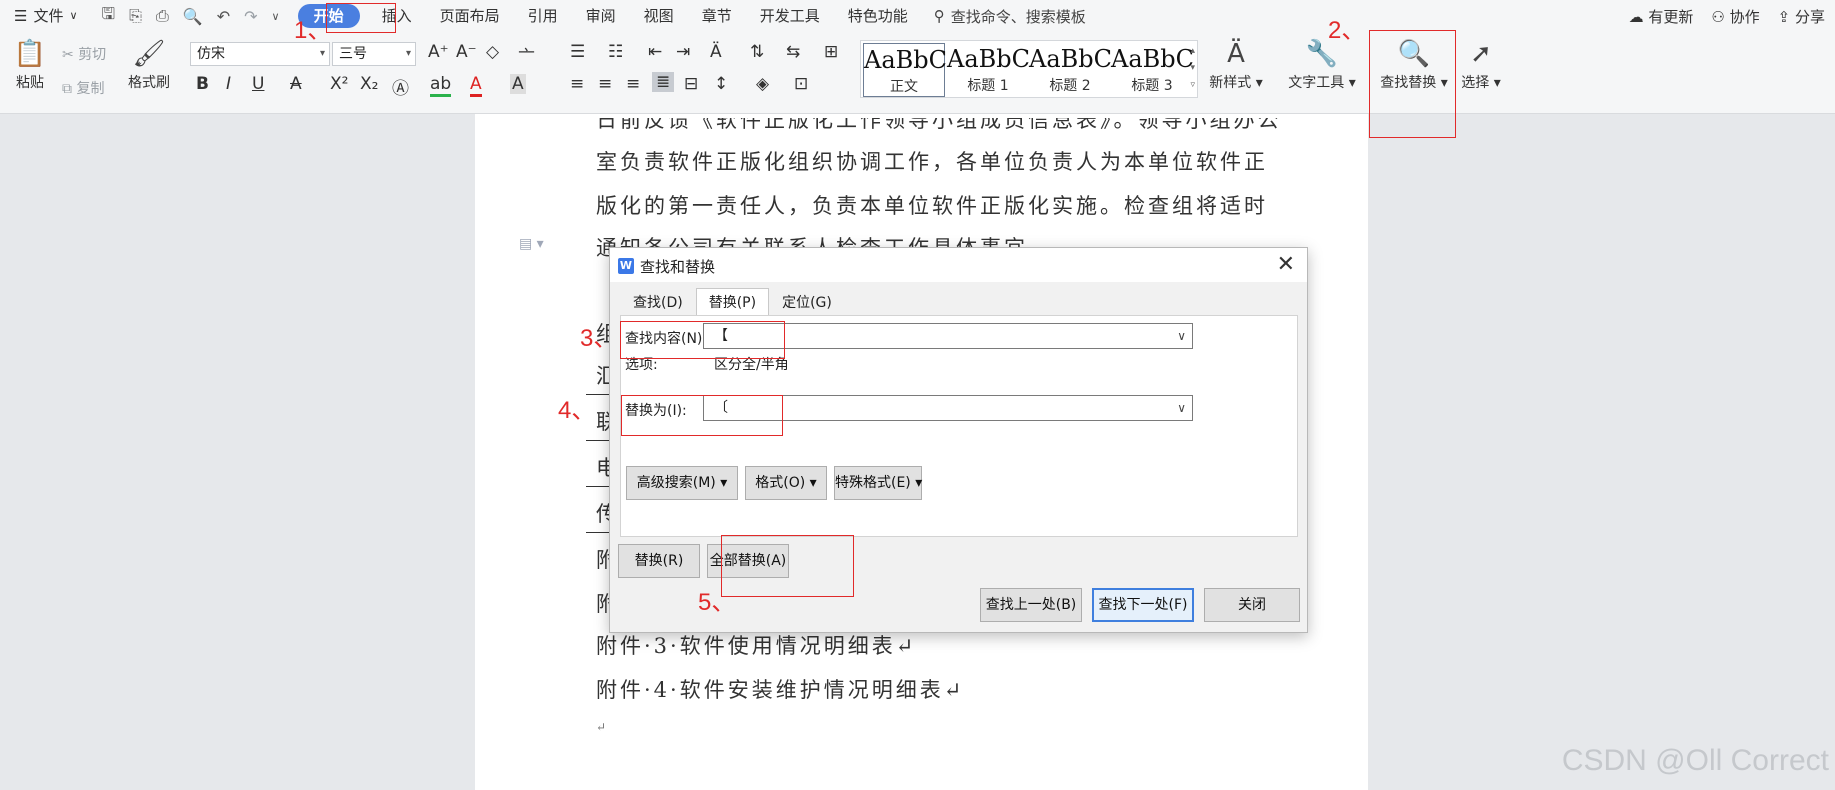  I want to click on save-icon: 🖫, so click(109, 16).